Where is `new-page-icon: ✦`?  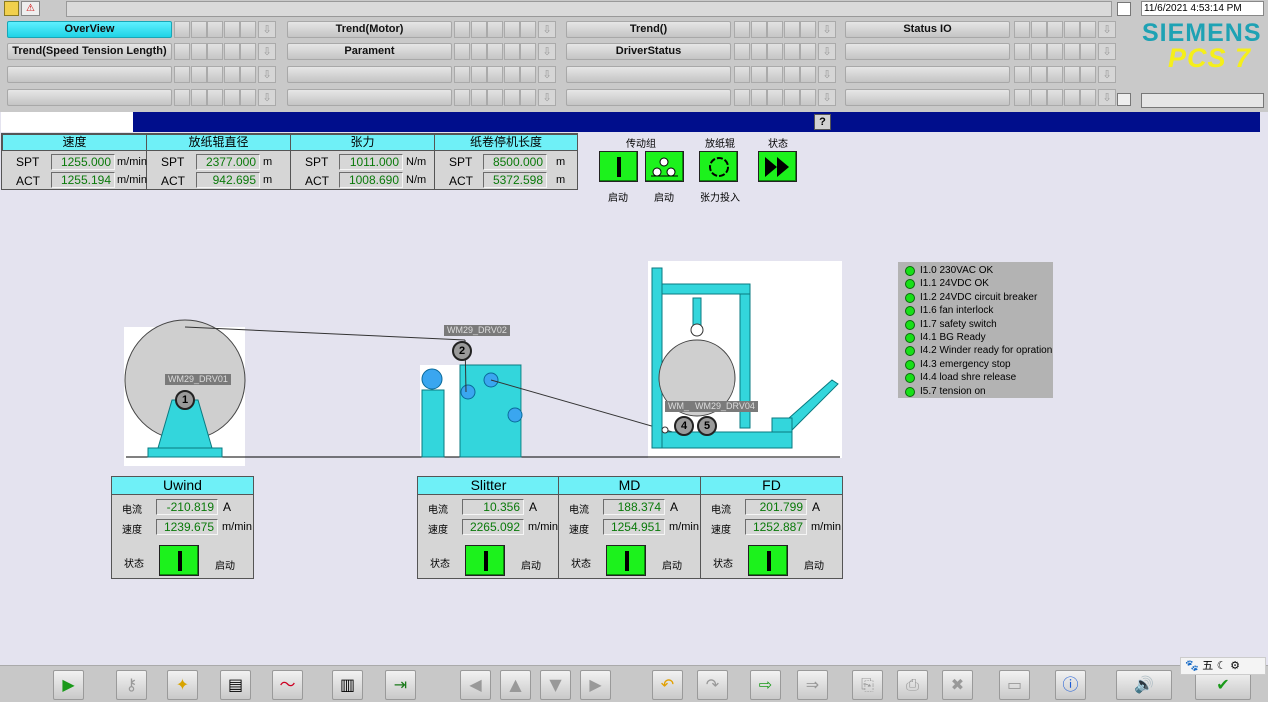 new-page-icon: ✦ is located at coordinates (182, 685).